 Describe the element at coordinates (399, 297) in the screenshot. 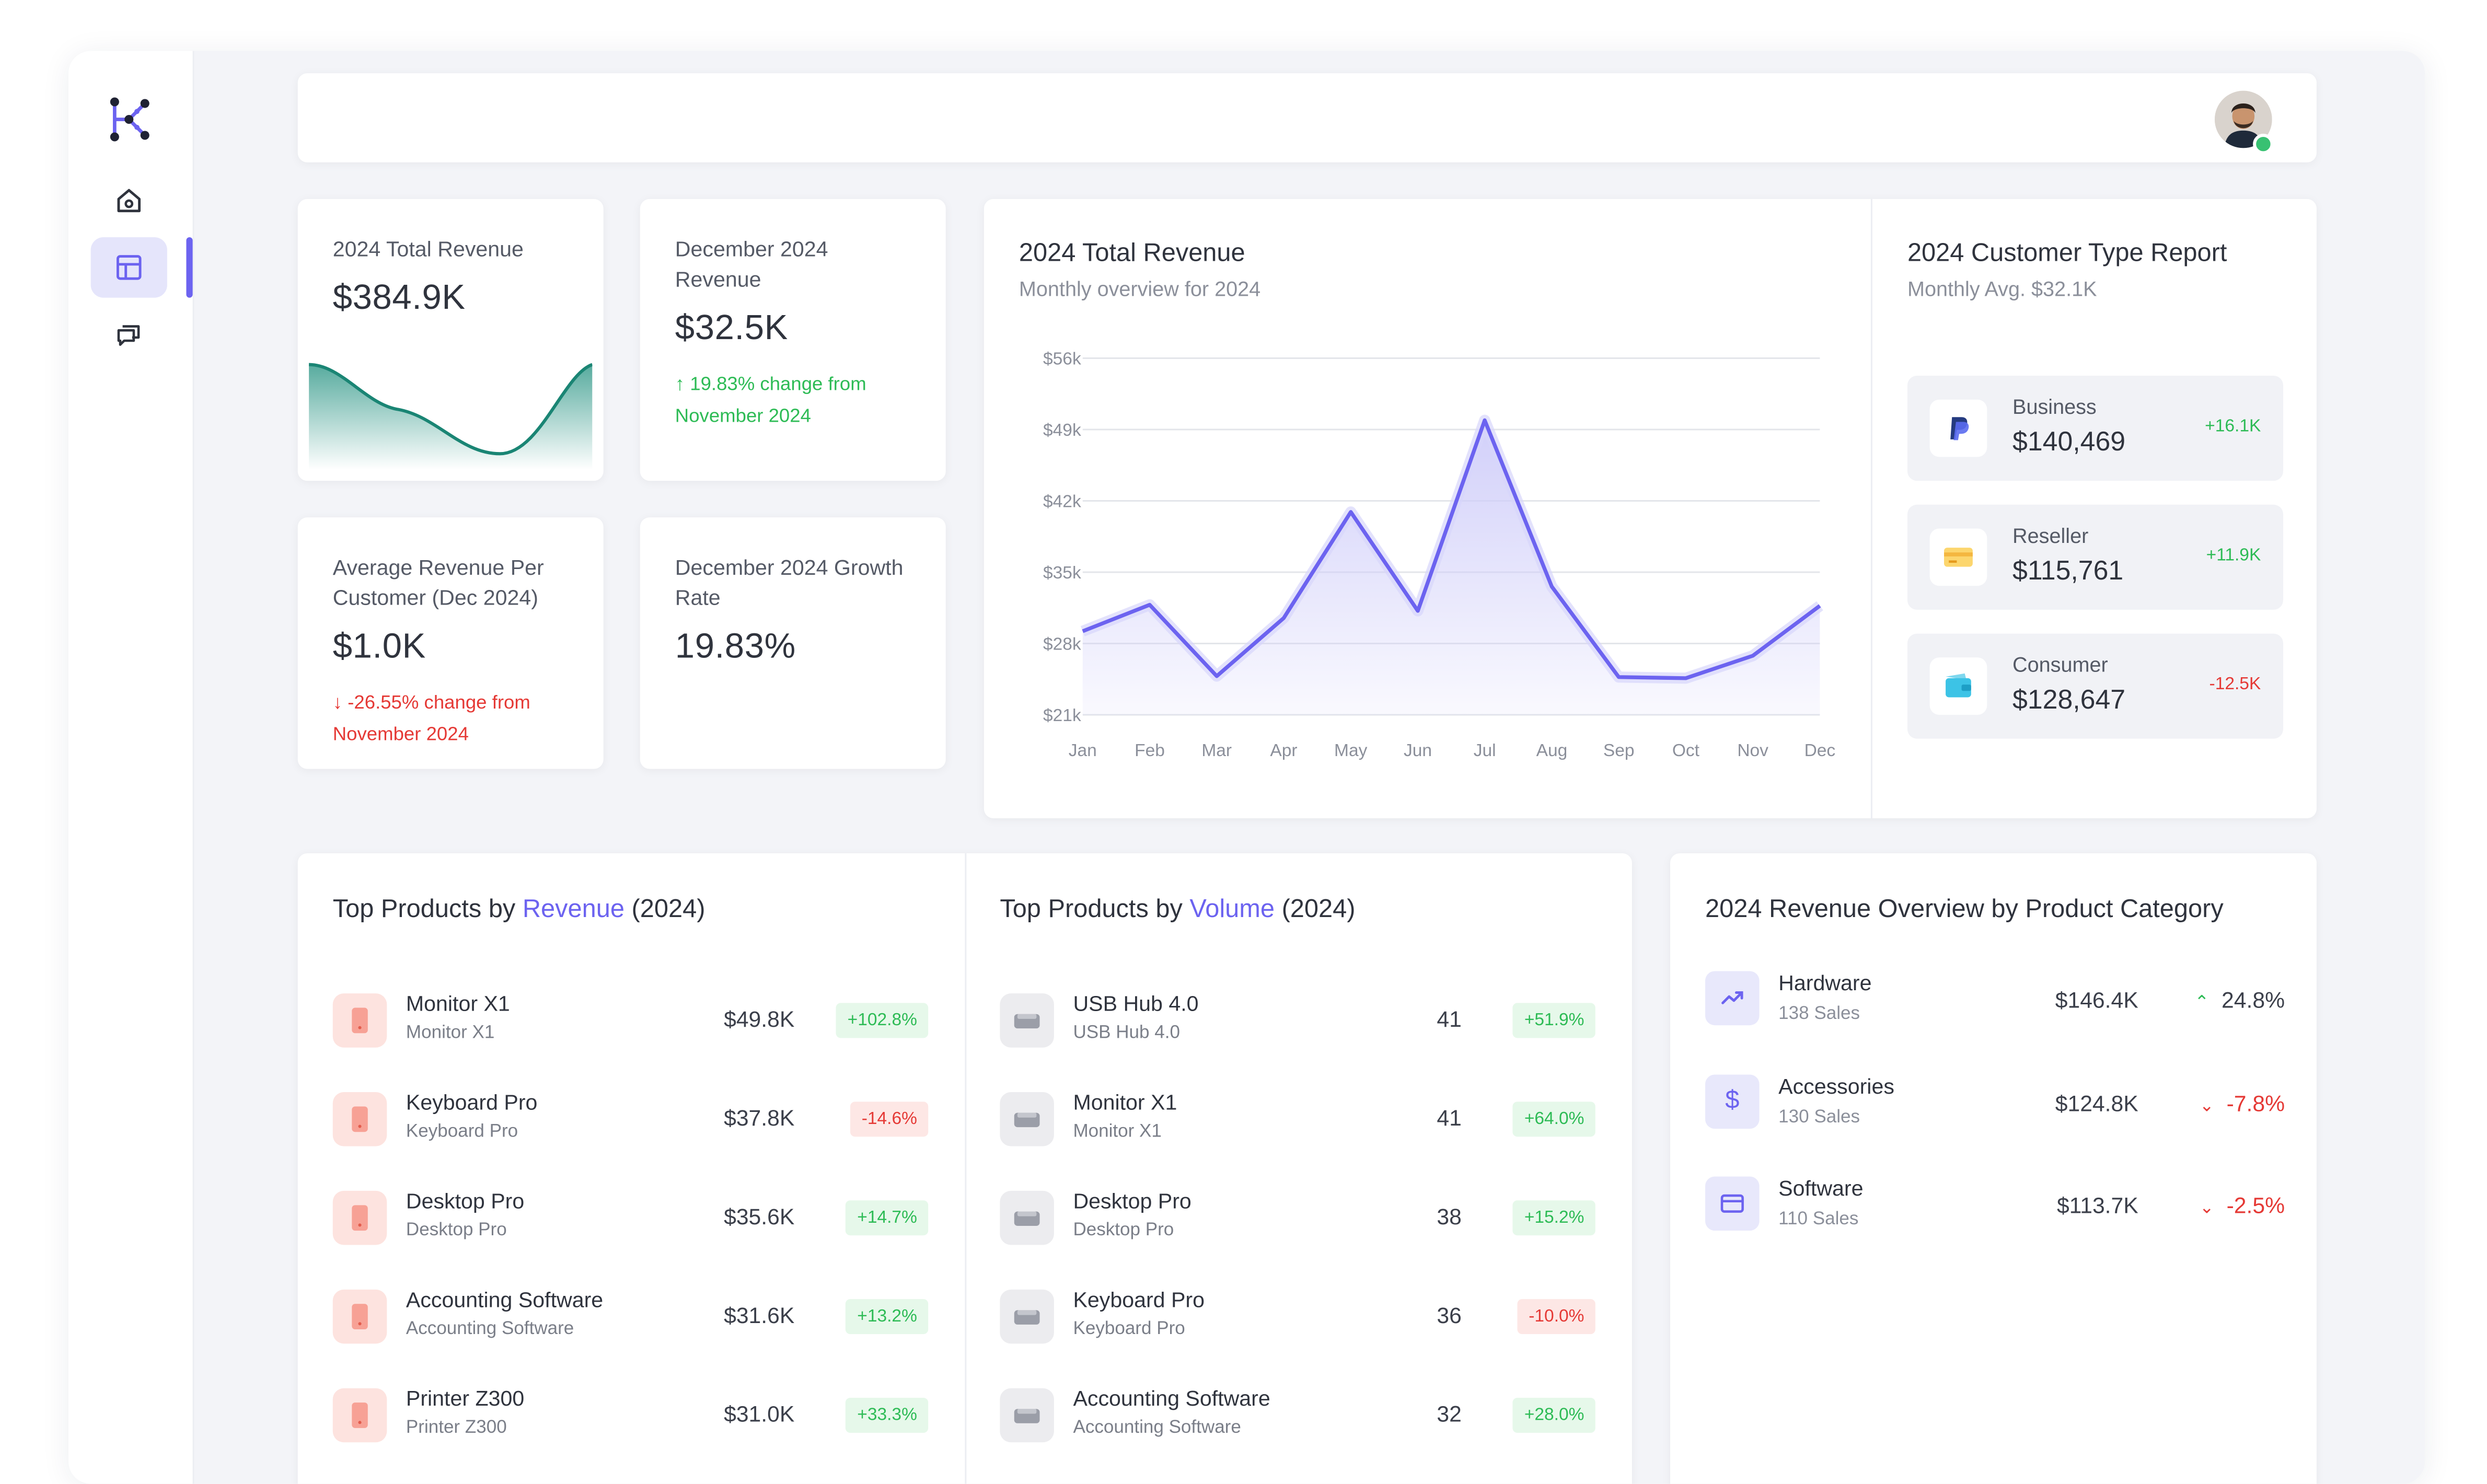

I see `kpi-value: $384.9K` at that location.